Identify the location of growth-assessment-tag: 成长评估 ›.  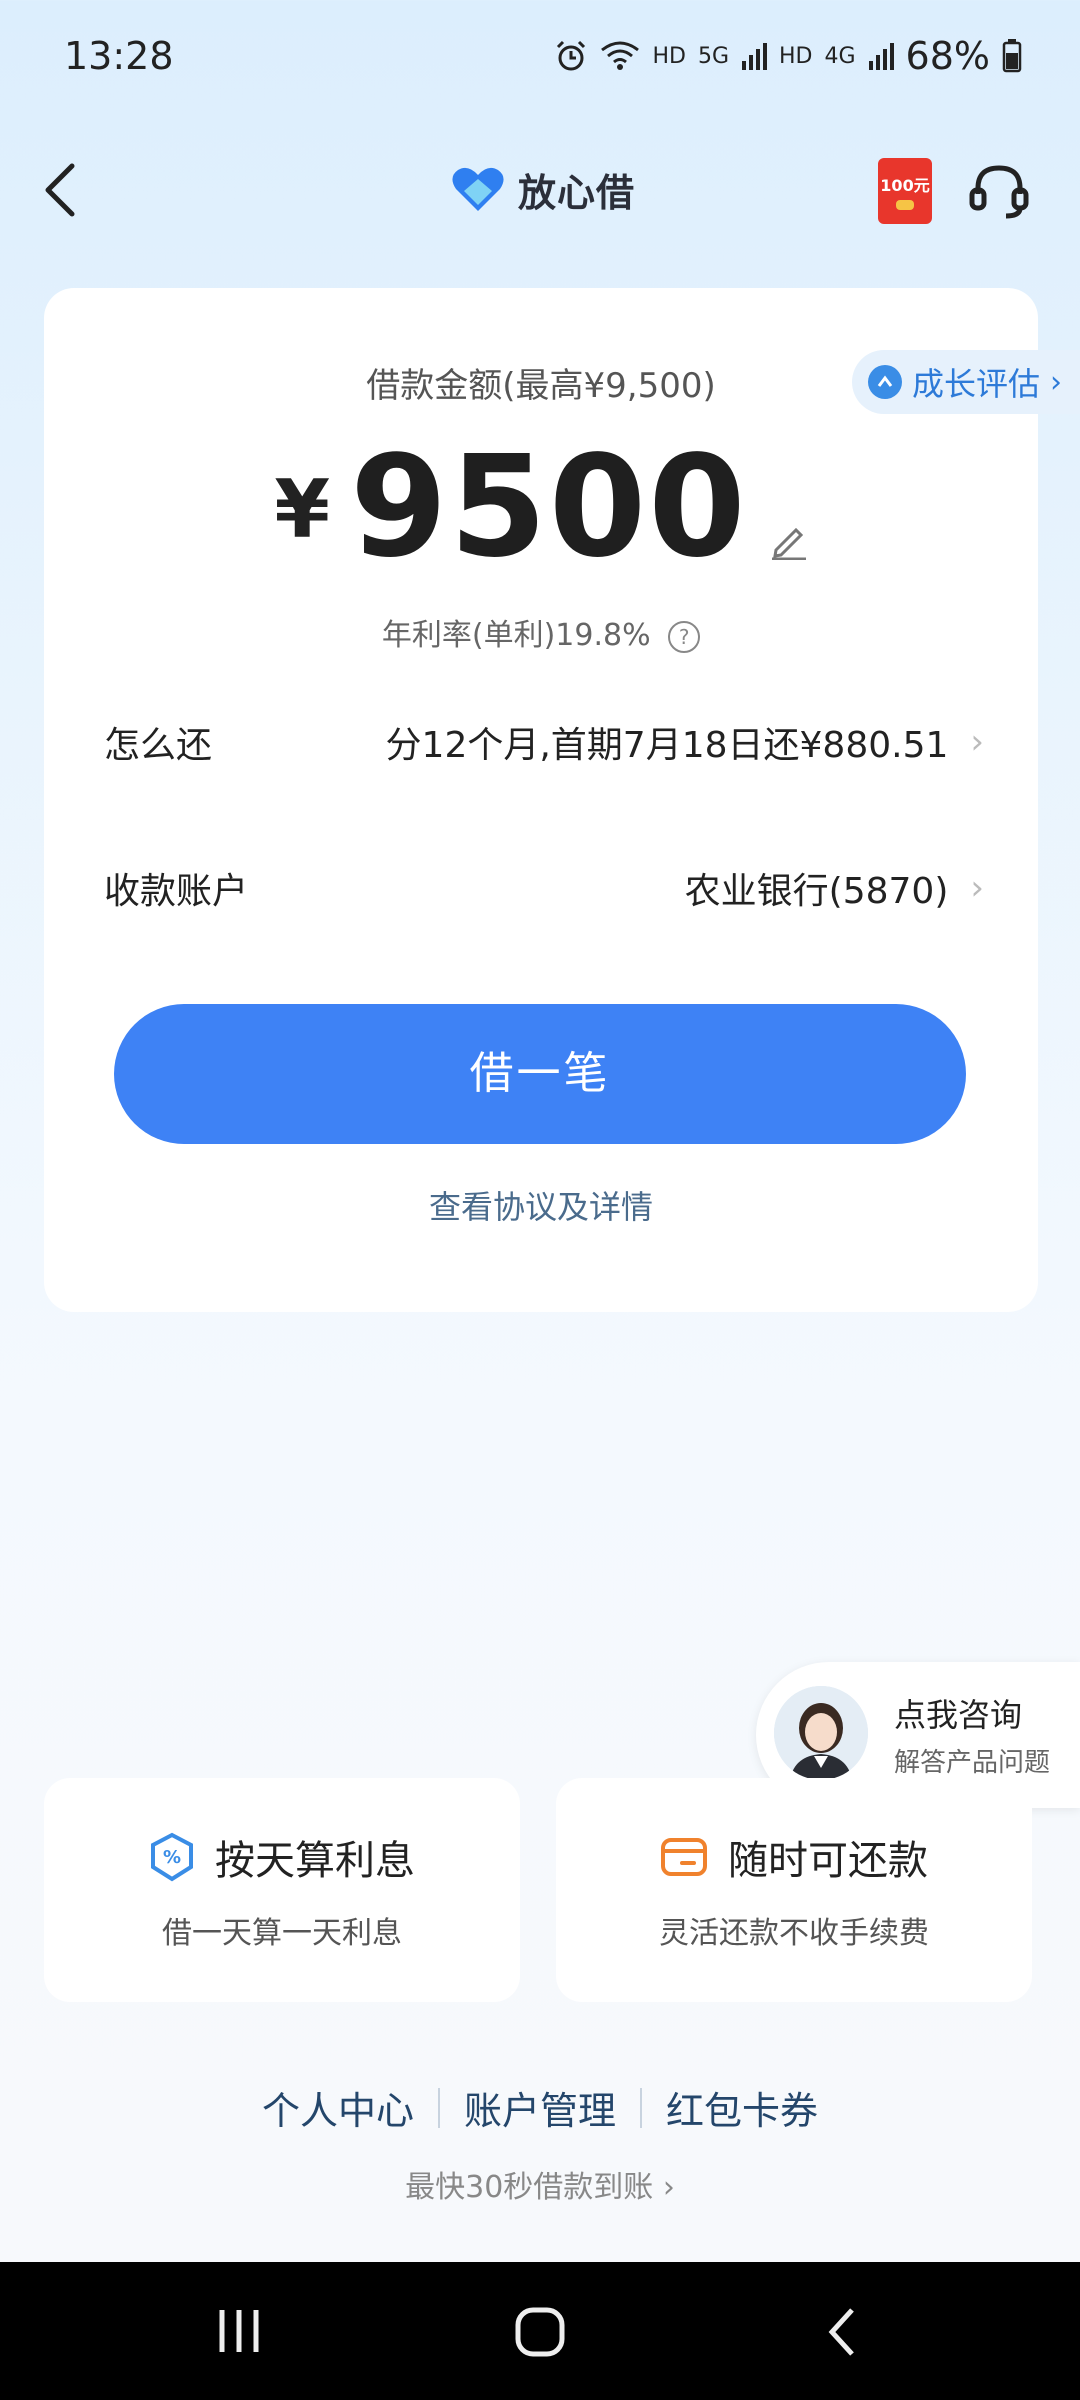
(966, 382).